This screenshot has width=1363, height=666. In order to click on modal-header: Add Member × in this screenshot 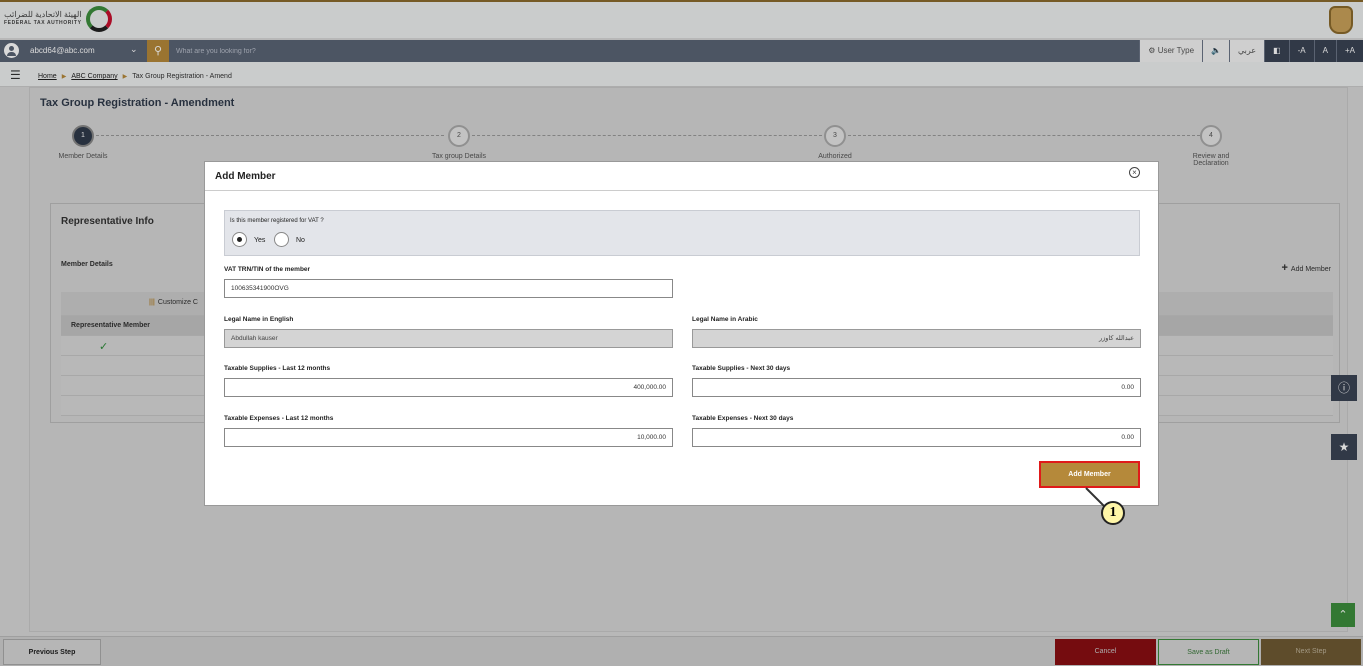, I will do `click(681, 176)`.